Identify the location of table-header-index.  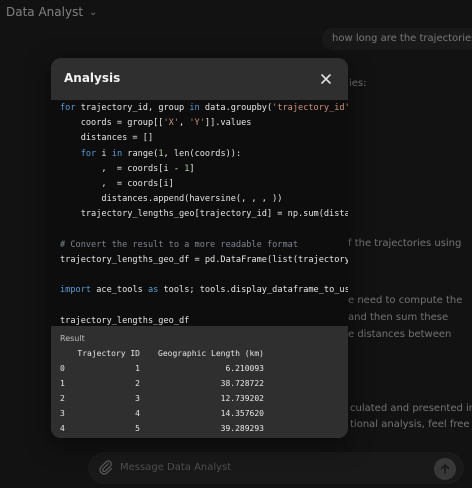
(67, 353).